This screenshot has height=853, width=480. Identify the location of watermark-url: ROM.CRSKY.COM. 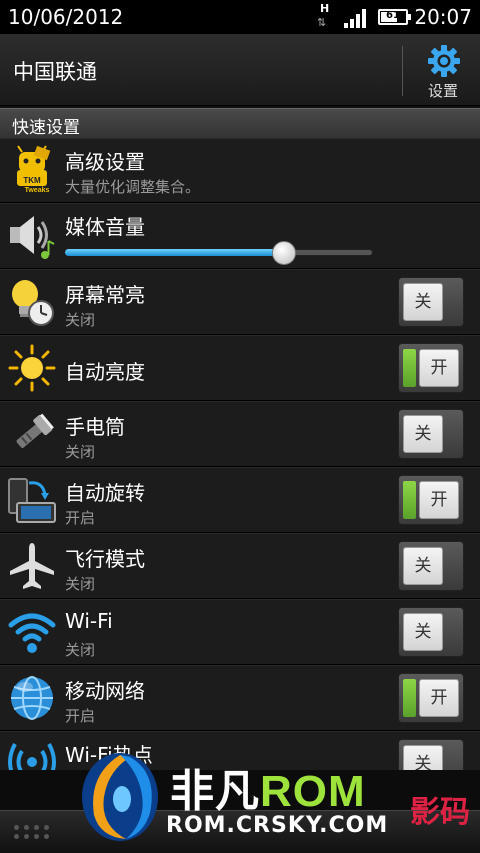
(277, 825).